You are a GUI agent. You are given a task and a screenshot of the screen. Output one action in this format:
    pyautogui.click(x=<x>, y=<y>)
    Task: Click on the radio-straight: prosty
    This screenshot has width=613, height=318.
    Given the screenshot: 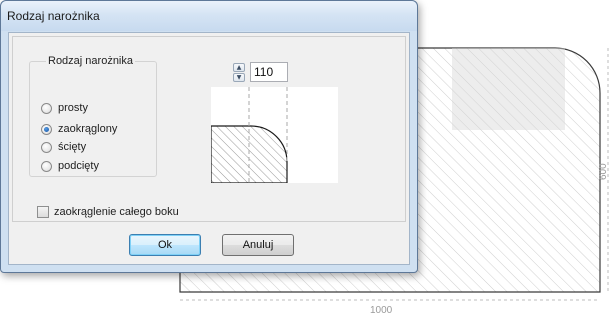 What is the action you would take?
    pyautogui.click(x=64, y=108)
    